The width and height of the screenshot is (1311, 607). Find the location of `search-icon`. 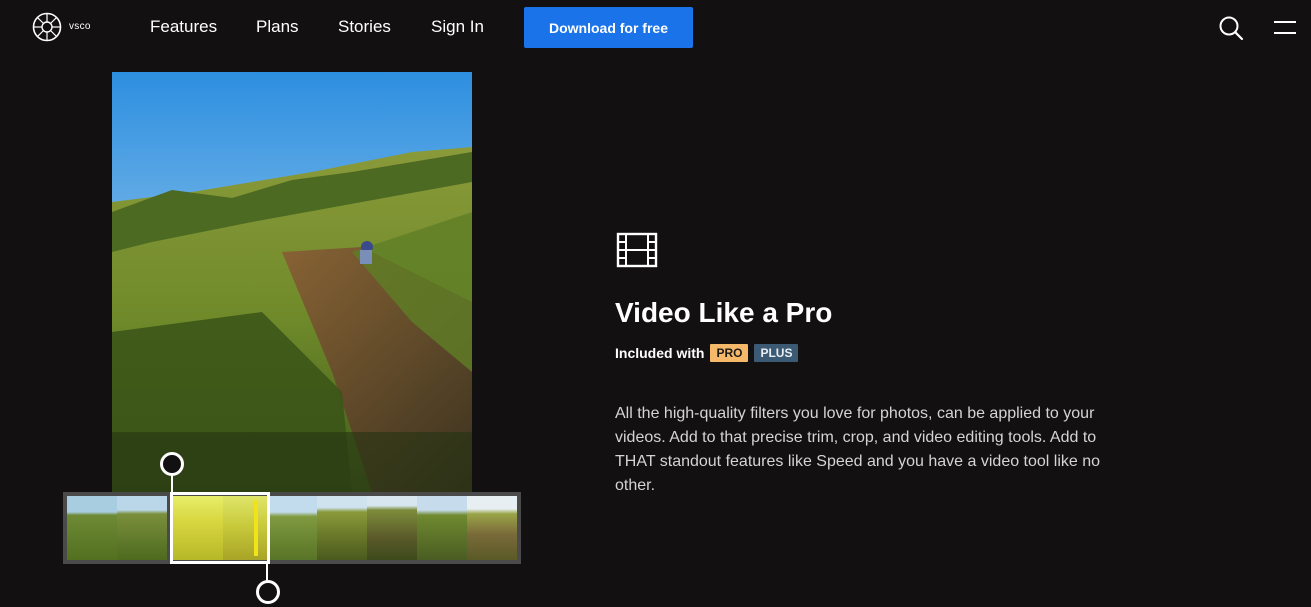

search-icon is located at coordinates (1231, 28).